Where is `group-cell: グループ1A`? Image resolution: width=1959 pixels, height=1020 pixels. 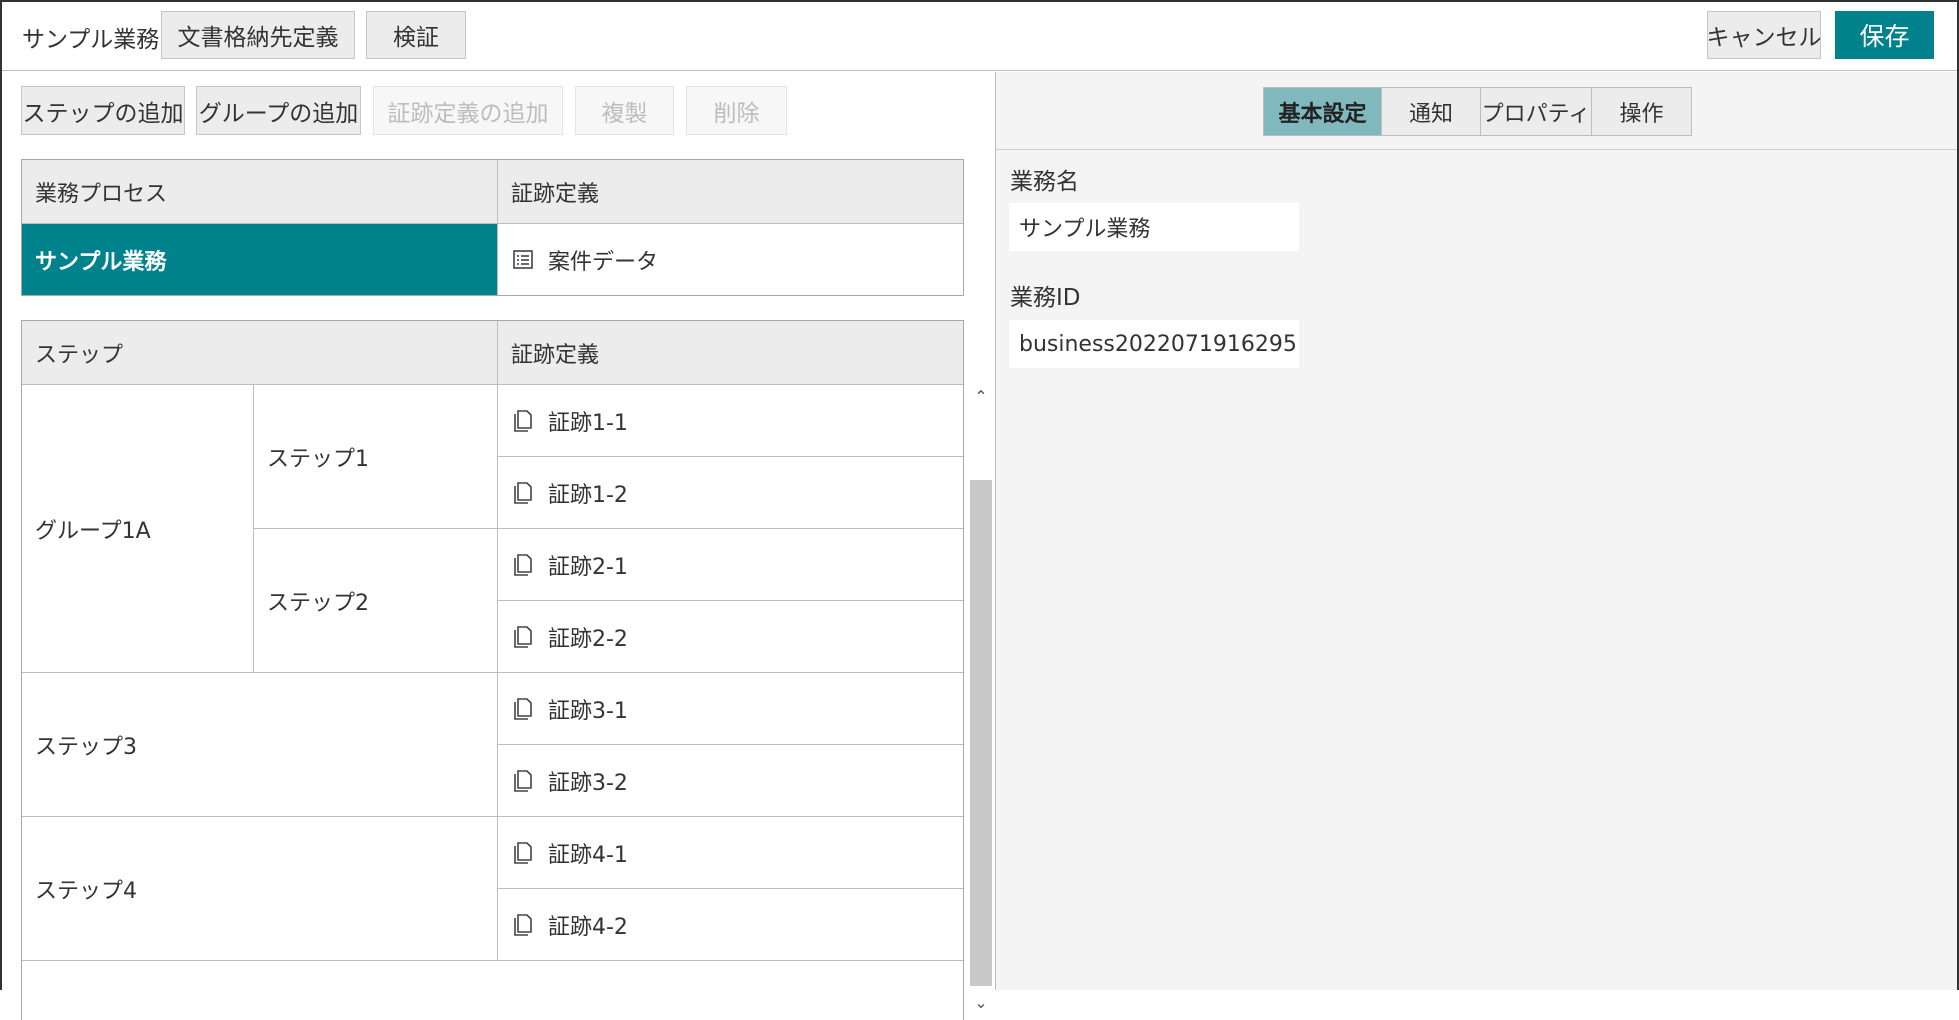
group-cell: グループ1A is located at coordinates (138, 529).